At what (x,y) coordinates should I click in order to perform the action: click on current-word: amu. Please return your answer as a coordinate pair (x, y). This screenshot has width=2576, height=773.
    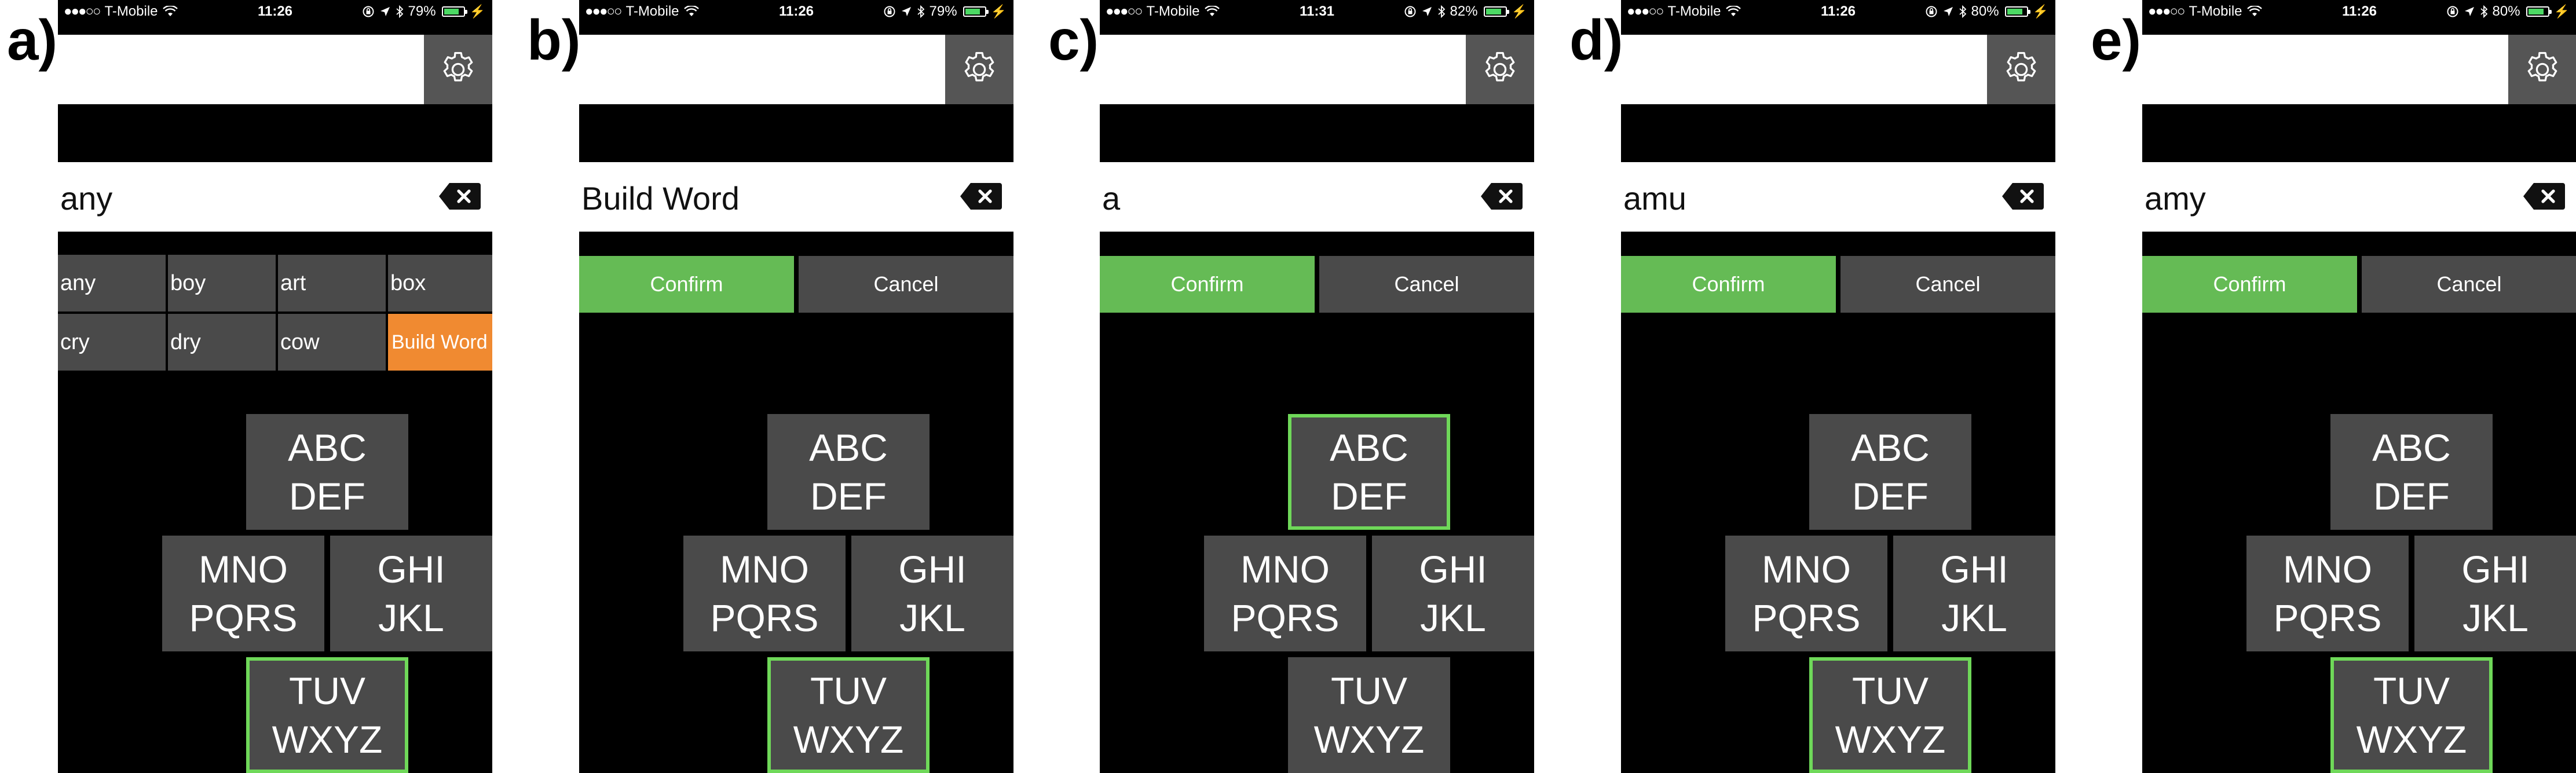
    Looking at the image, I should click on (1654, 198).